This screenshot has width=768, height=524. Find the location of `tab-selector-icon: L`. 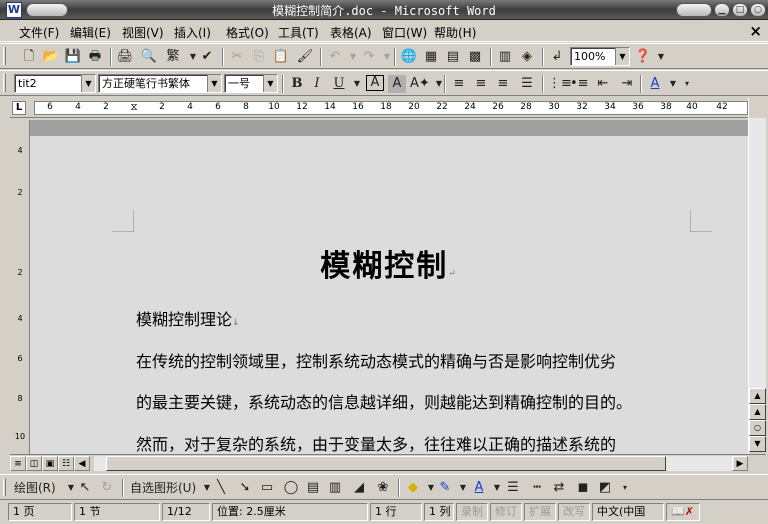

tab-selector-icon: L is located at coordinates (19, 108).